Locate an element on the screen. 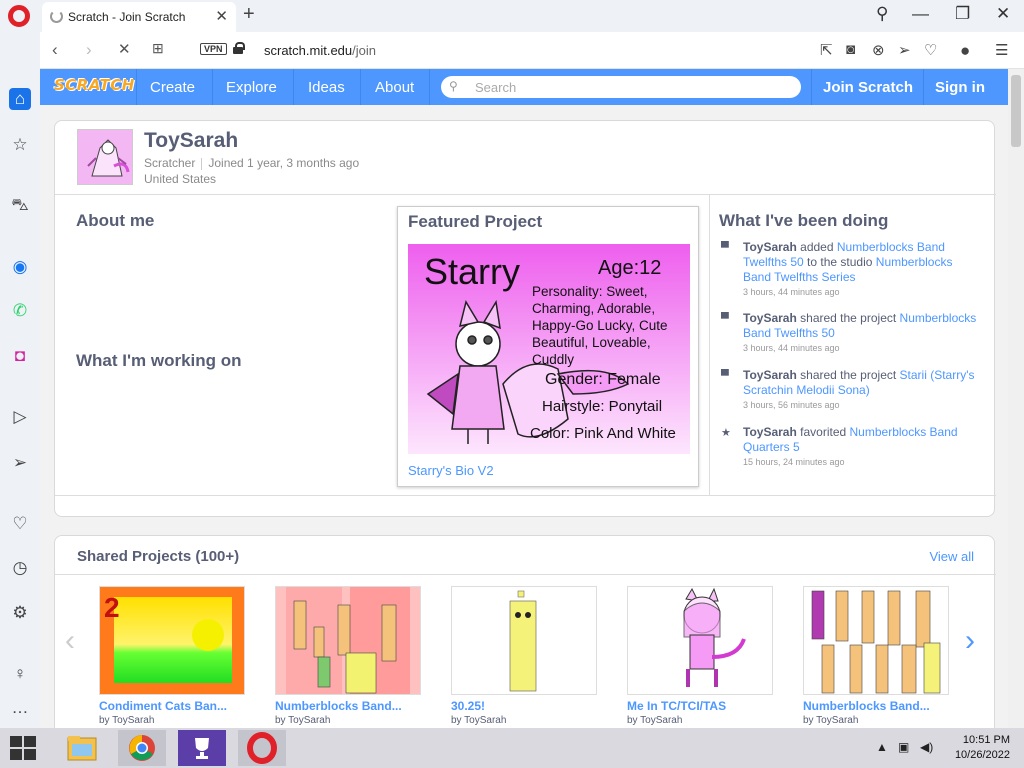 The width and height of the screenshot is (1024, 768). svg-text: 2 is located at coordinates (112, 607).